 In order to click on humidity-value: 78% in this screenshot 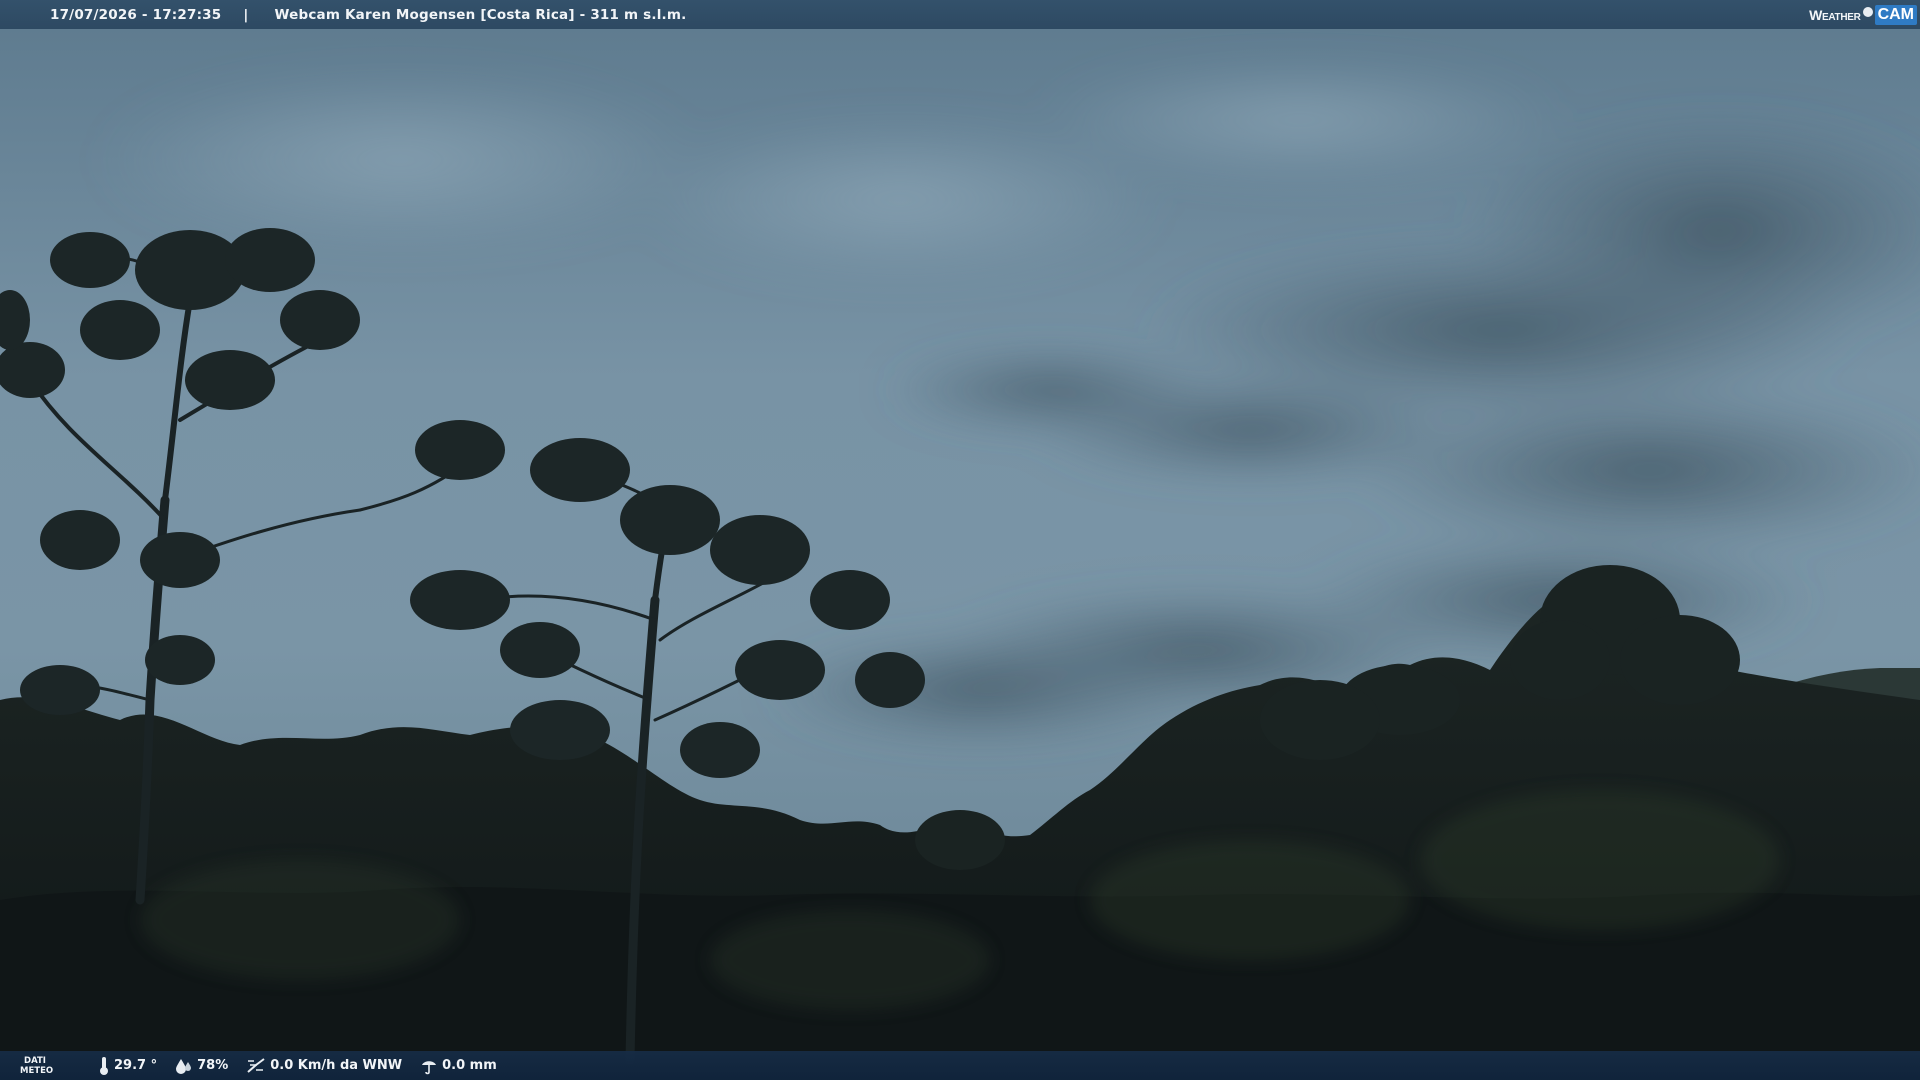, I will do `click(213, 1065)`.